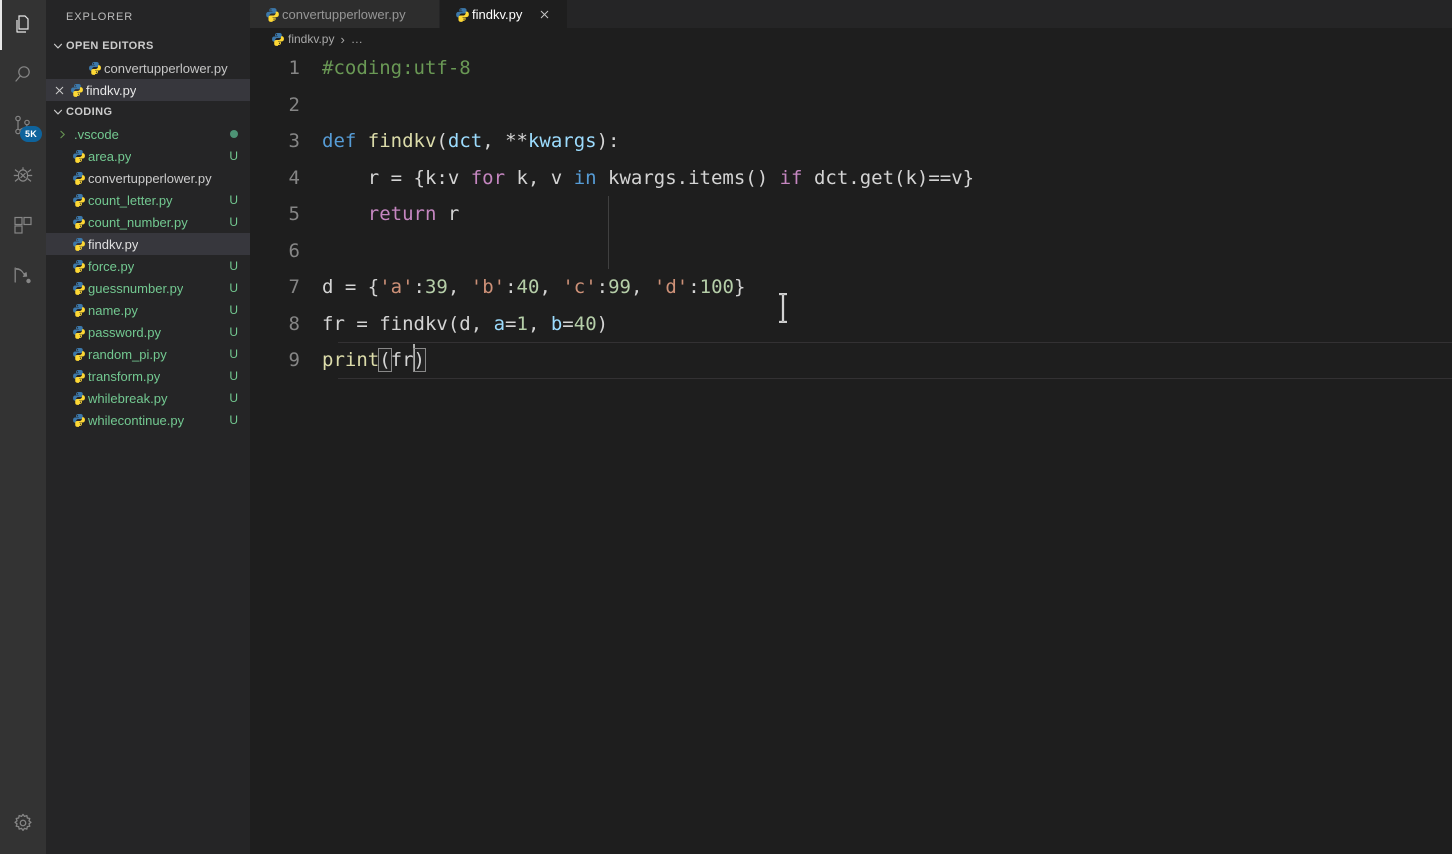  I want to click on tab-label: convertupperlower.py, so click(344, 14).